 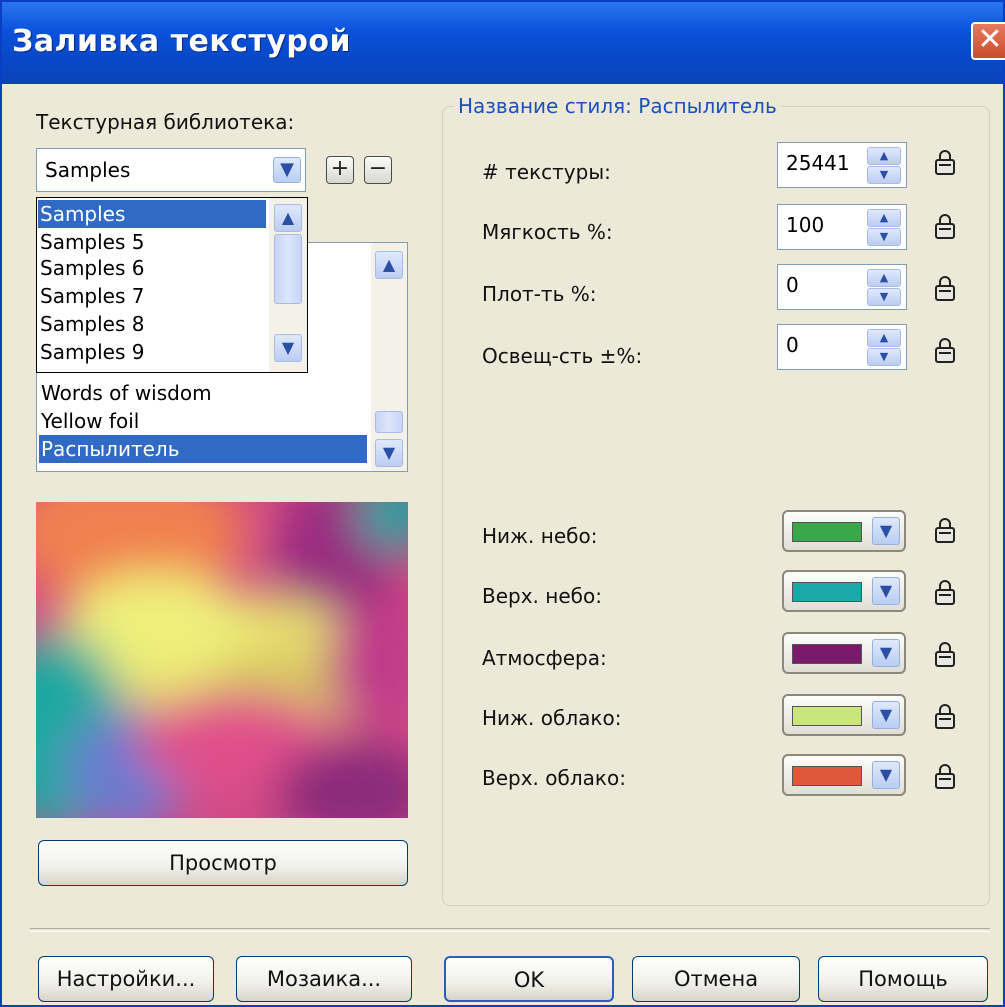 What do you see at coordinates (171, 170) in the screenshot?
I see `library-combo: Samples ▼` at bounding box center [171, 170].